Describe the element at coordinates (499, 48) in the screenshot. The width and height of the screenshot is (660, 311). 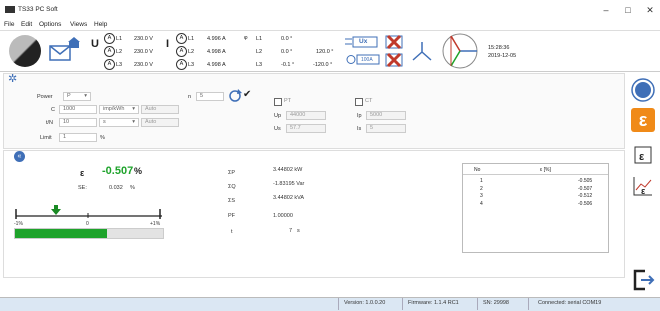
I see `clock-time: 15:28:36` at that location.